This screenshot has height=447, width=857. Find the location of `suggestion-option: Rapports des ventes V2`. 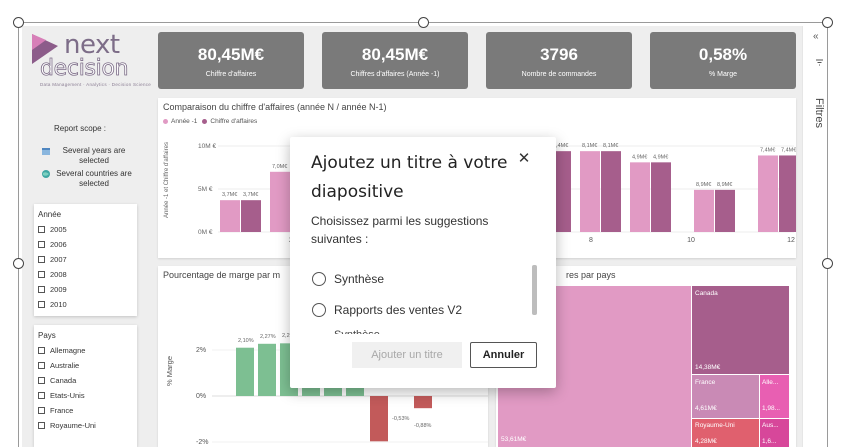

suggestion-option: Rapports des ventes V2 is located at coordinates (387, 310).